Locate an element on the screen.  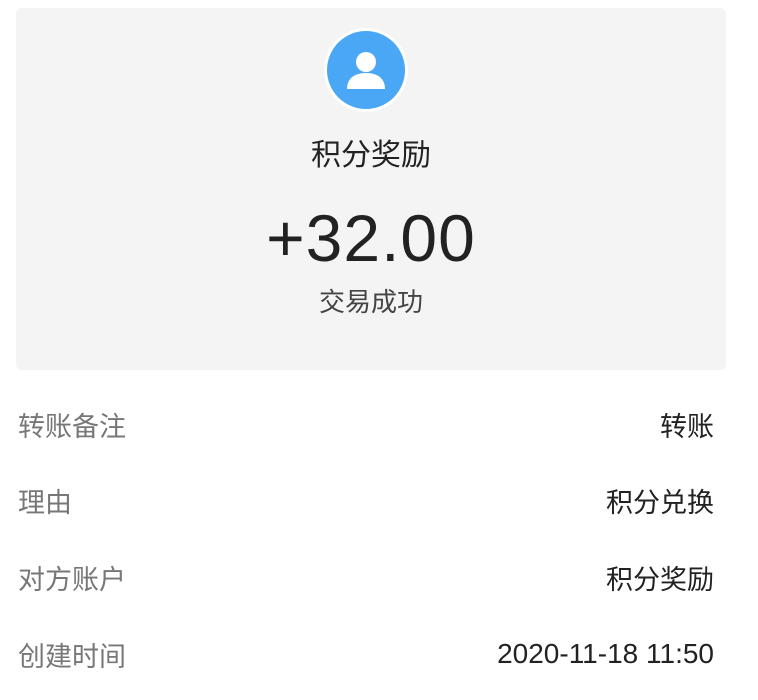
user-avatar-icon is located at coordinates (366, 70).